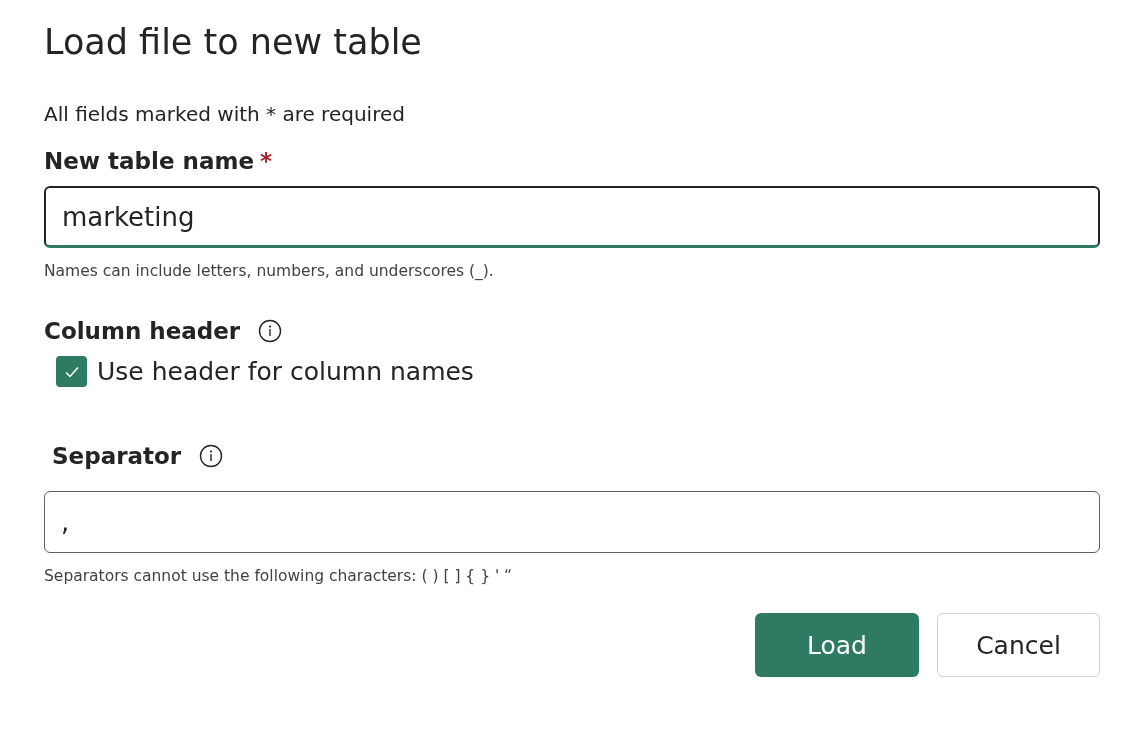 This screenshot has height=748, width=1138. Describe the element at coordinates (572, 217) in the screenshot. I see `input-field: marketing` at that location.